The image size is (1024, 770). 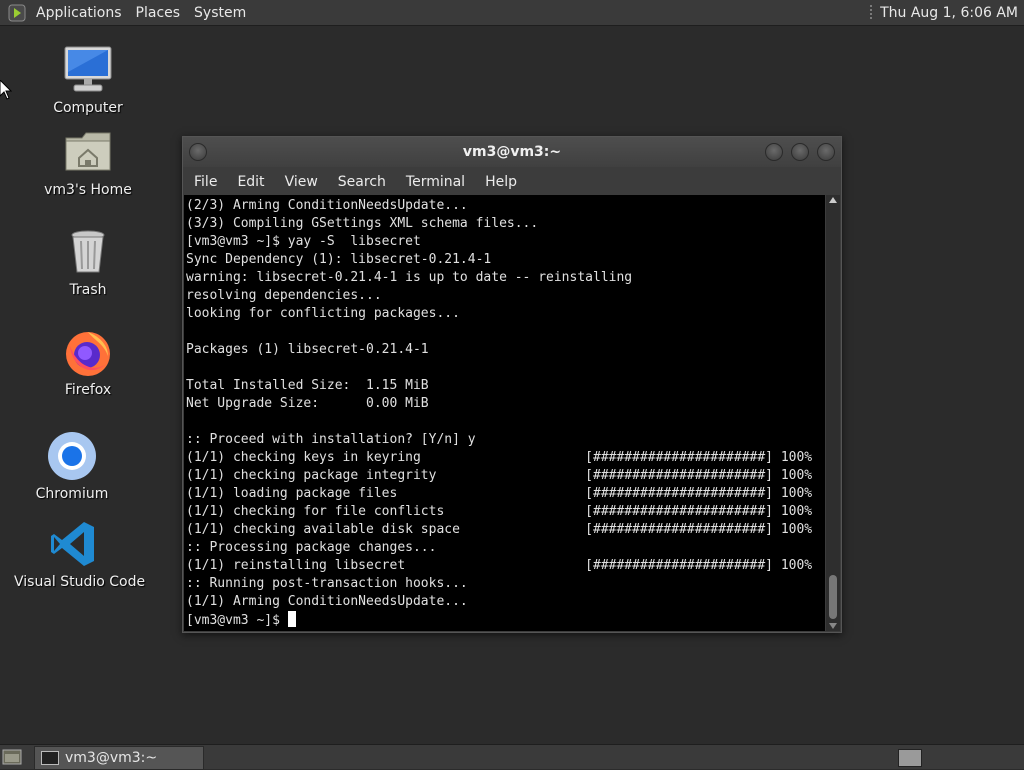 What do you see at coordinates (501, 182) in the screenshot?
I see `menu-help: Help` at bounding box center [501, 182].